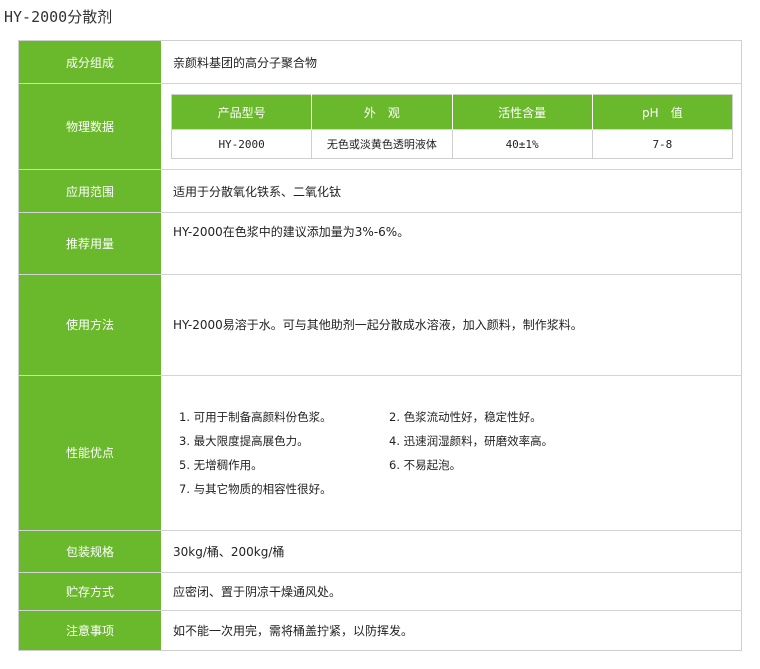  I want to click on list-item: 1. 可用于制备高颜料份色浆。, so click(255, 416).